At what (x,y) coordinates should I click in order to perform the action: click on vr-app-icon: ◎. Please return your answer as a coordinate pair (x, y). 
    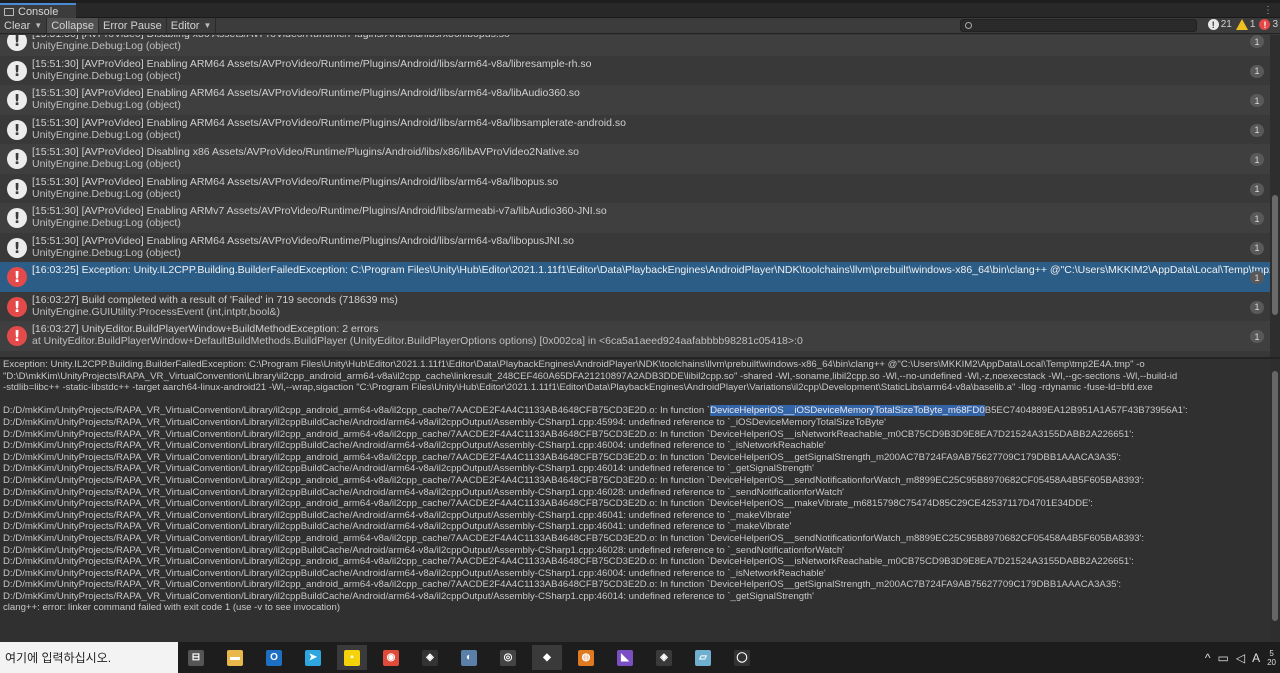
    Looking at the image, I should click on (508, 657).